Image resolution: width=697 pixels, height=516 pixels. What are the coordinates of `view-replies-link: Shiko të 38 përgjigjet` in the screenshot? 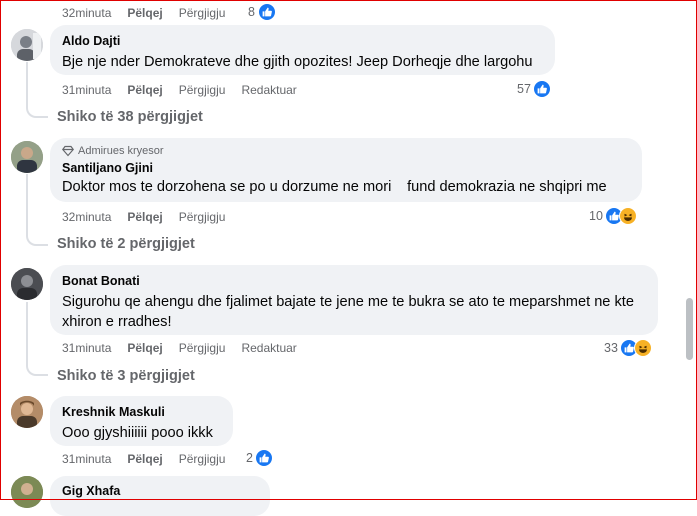 It's located at (130, 117).